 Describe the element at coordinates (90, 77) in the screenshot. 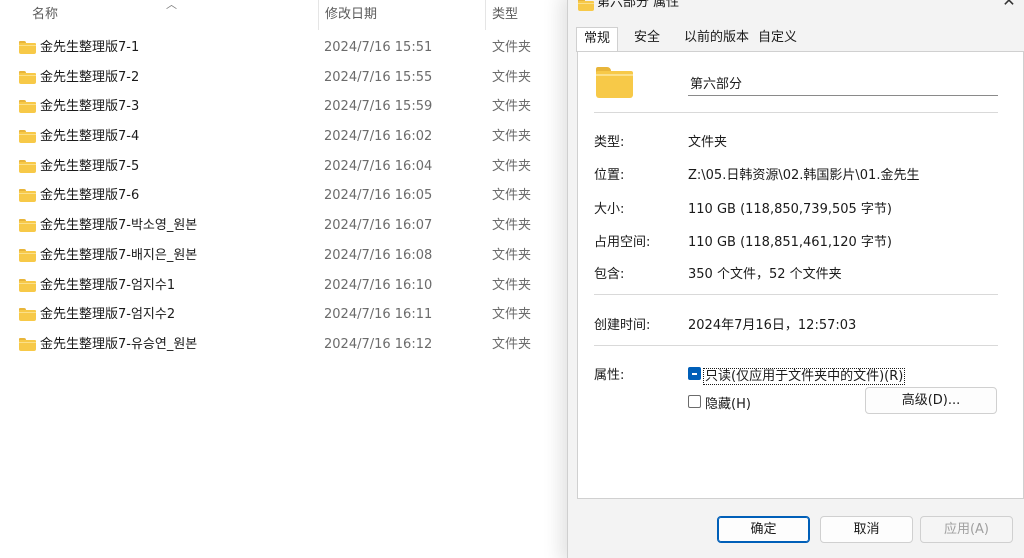

I see `file-name: 金先生整理版7-2` at that location.